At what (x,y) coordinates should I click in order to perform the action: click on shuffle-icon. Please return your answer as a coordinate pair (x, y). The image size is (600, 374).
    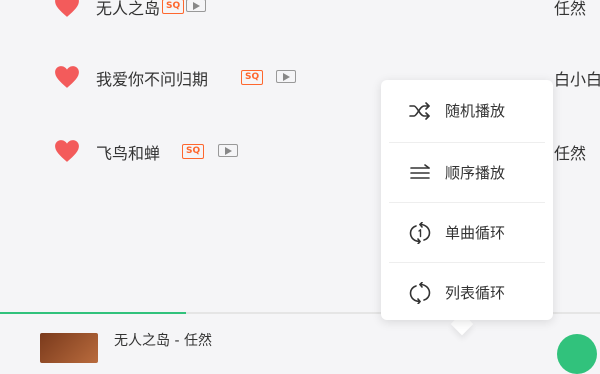
    Looking at the image, I should click on (419, 111).